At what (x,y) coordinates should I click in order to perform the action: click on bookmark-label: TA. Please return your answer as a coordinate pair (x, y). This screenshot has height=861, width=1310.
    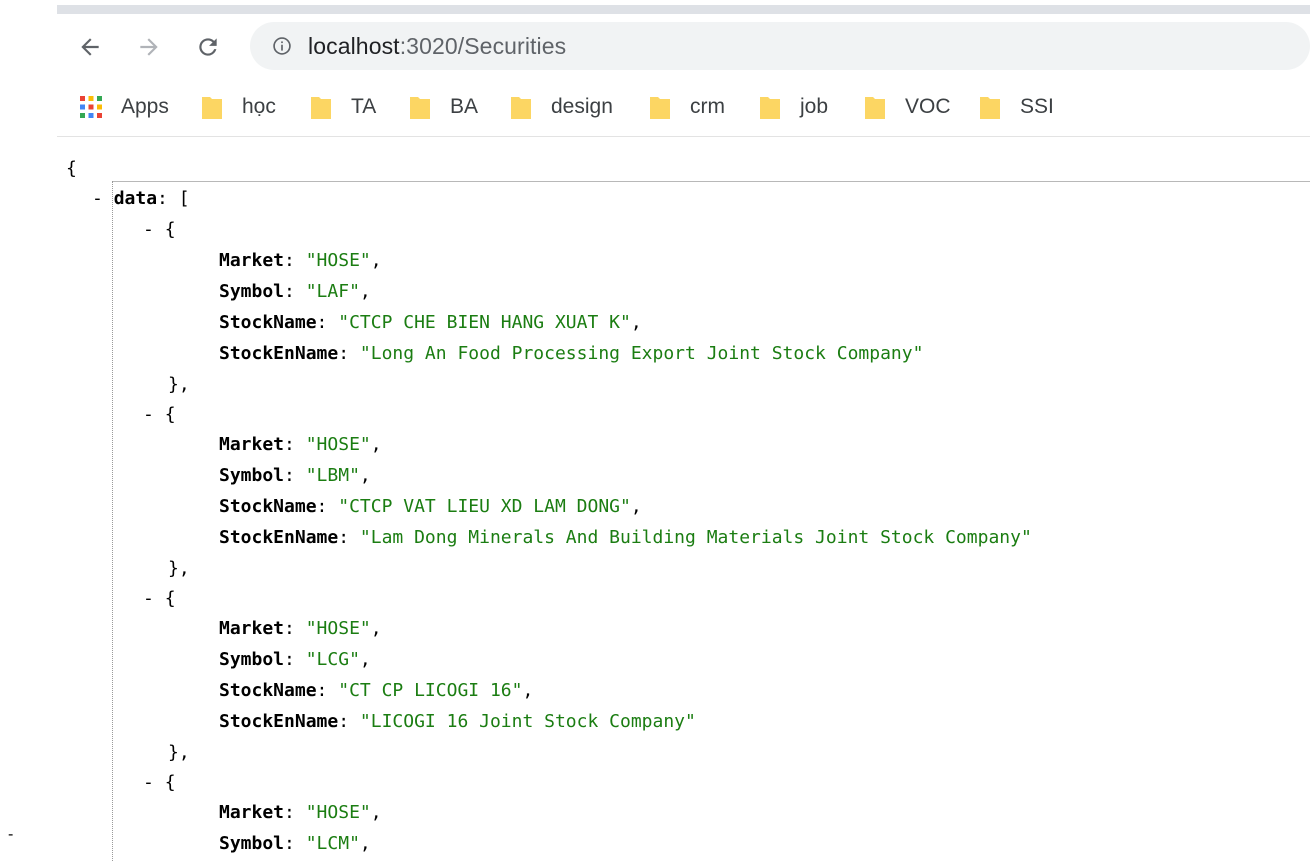
    Looking at the image, I should click on (364, 106).